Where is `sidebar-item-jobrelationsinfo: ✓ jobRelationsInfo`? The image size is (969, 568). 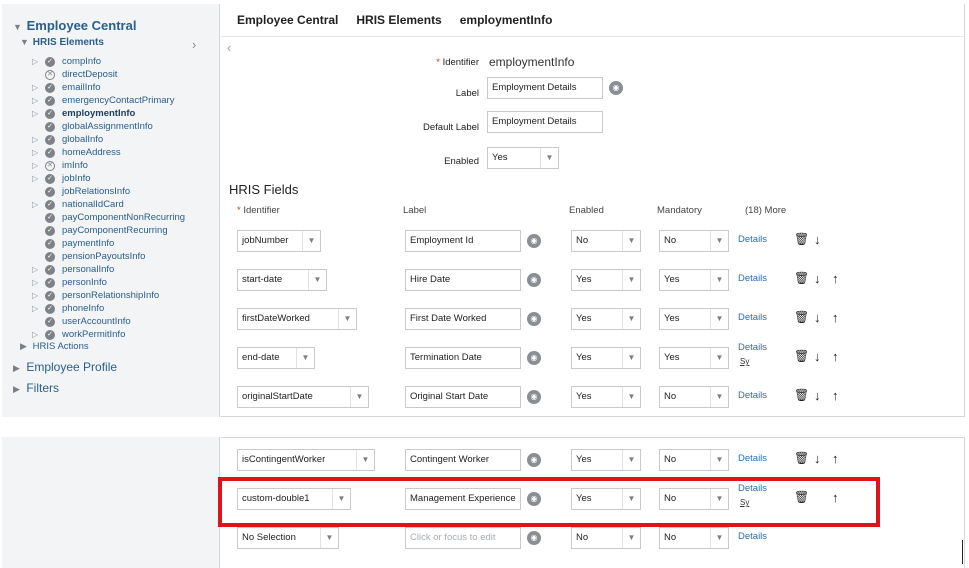 sidebar-item-jobrelationsinfo: ✓ jobRelationsInfo is located at coordinates (81, 191).